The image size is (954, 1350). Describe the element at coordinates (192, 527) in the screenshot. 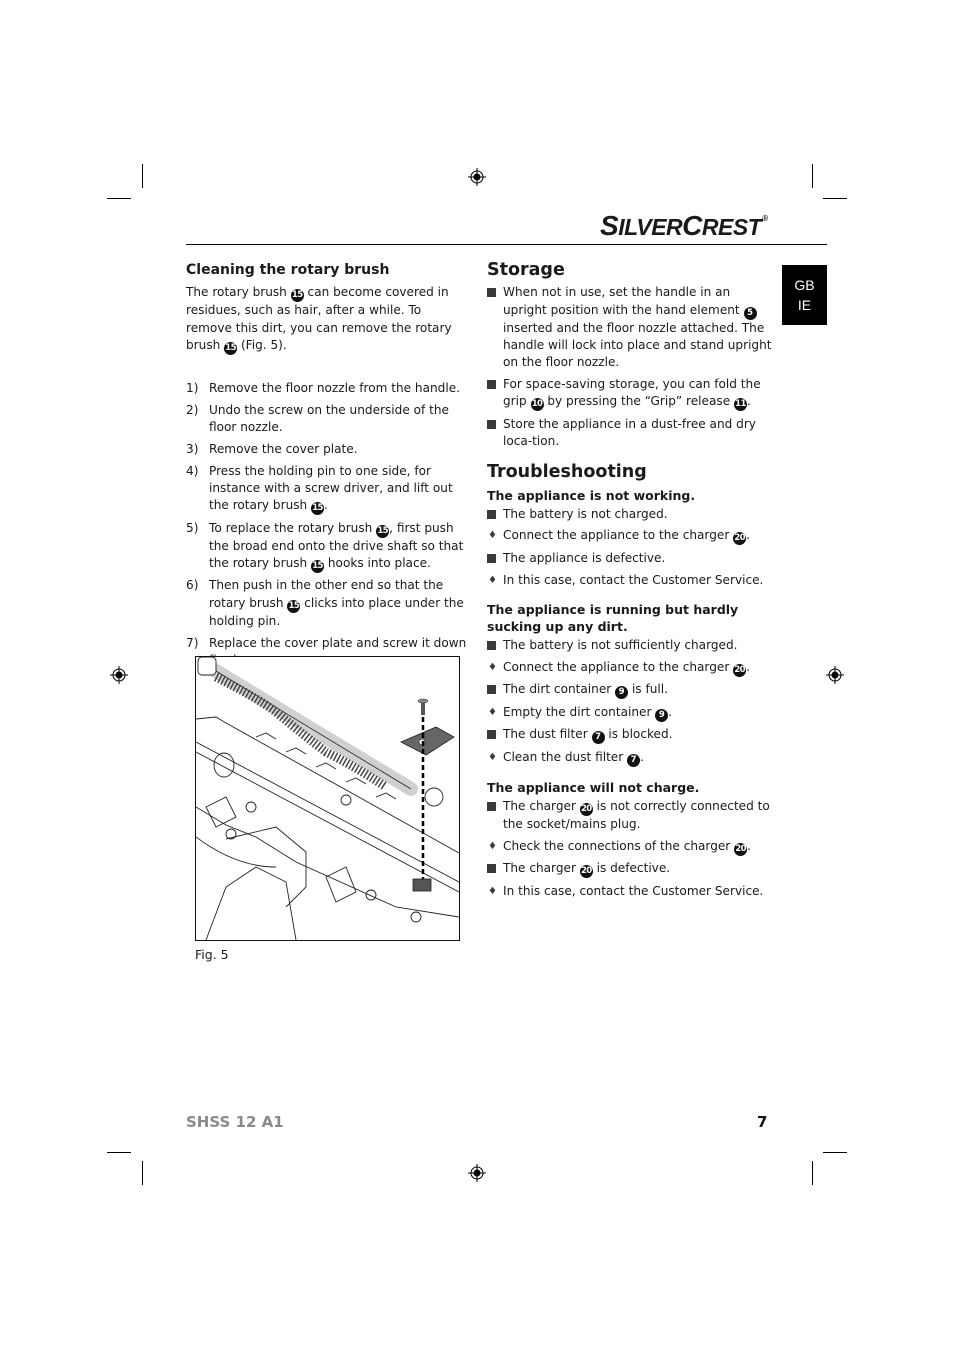

I see `step-number: 5)` at that location.